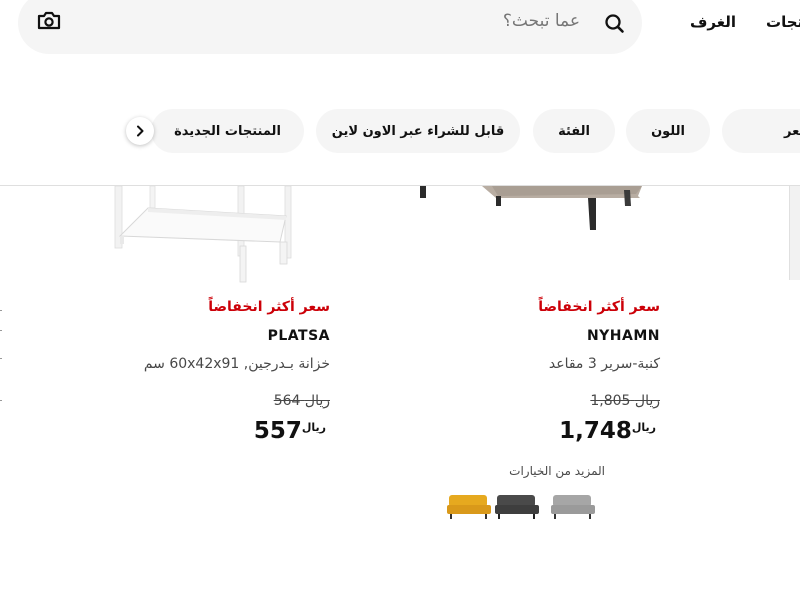 This screenshot has width=800, height=600. Describe the element at coordinates (203, 235) in the screenshot. I see `product-image-platsa` at that location.